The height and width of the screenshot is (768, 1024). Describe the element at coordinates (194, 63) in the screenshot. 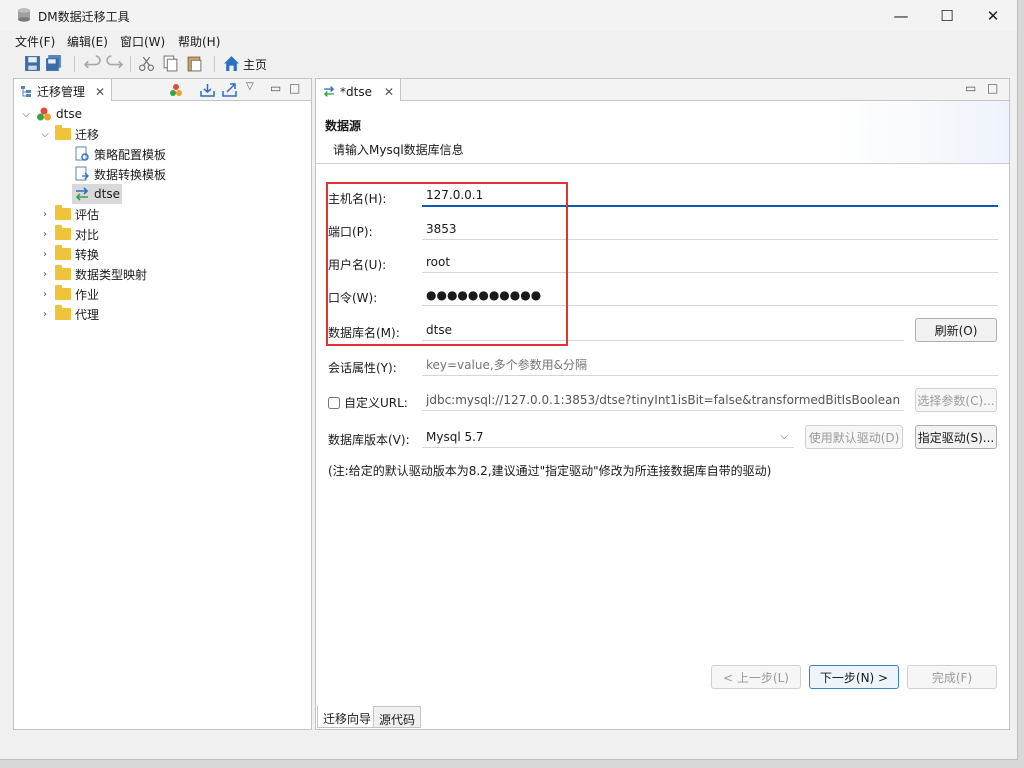

I see `paste-icon` at that location.